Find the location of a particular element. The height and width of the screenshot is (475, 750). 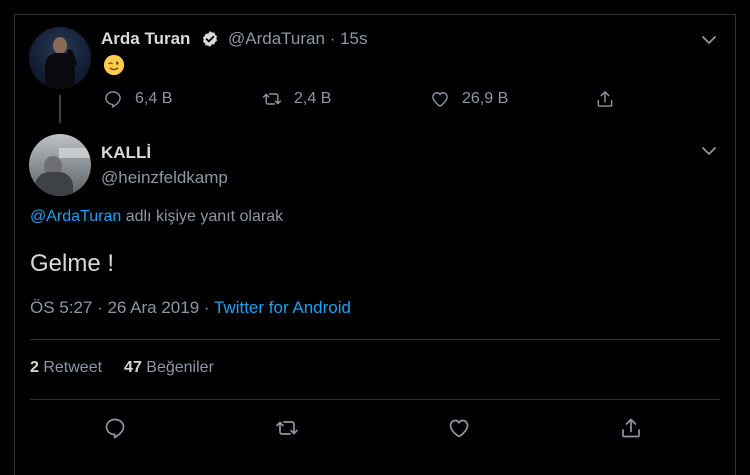

tweet-handle-time: @ArdaTuran · 15s is located at coordinates (298, 39).